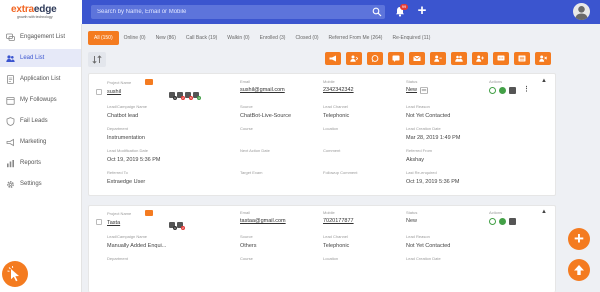 The width and height of the screenshot is (600, 292). What do you see at coordinates (246, 128) in the screenshot?
I see `course-label: Course` at bounding box center [246, 128].